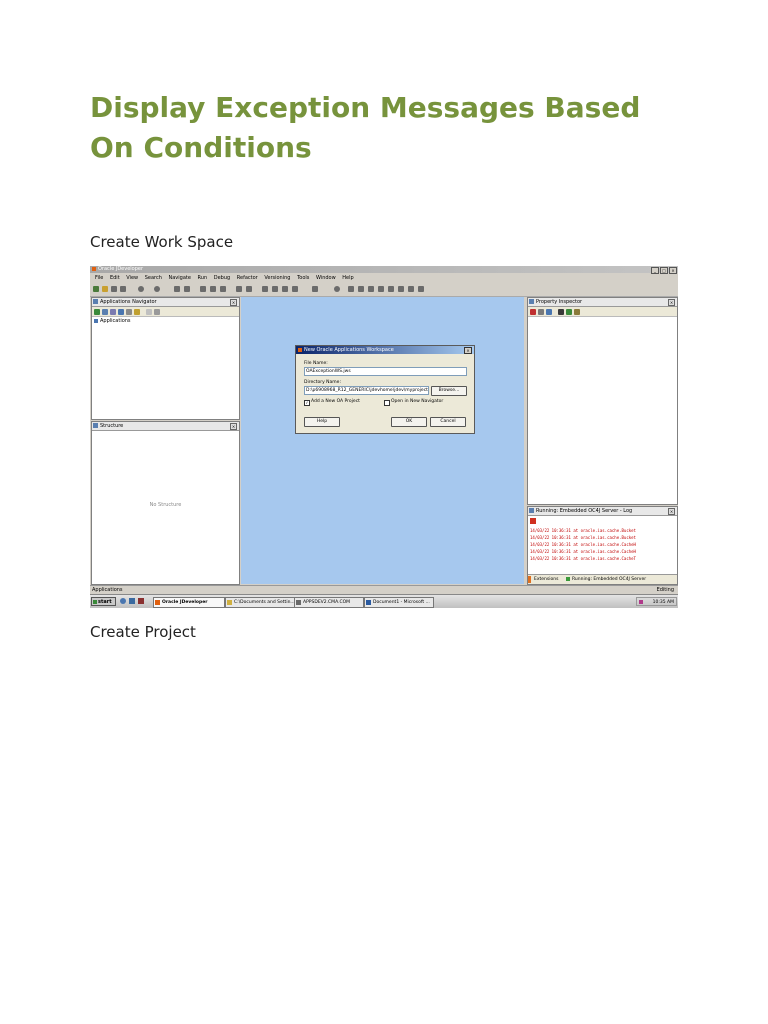 The height and width of the screenshot is (1024, 768). I want to click on start-label: start, so click(105, 602).